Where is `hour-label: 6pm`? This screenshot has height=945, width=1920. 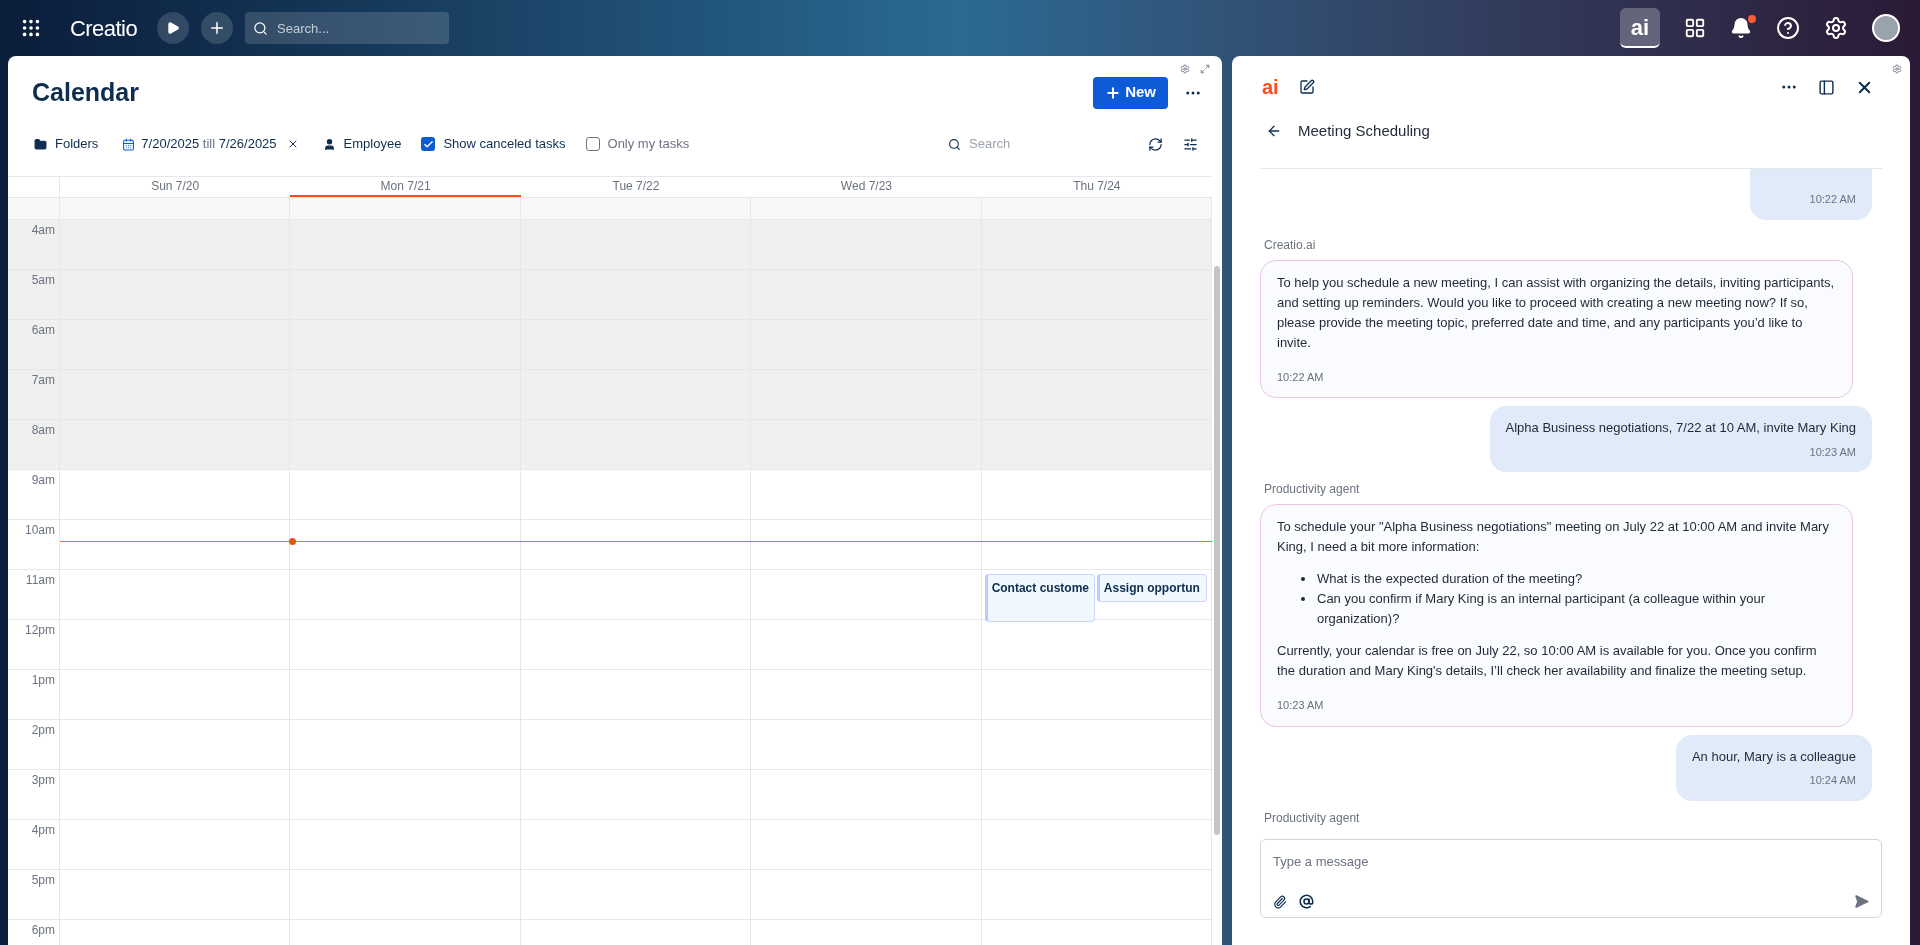 hour-label: 6pm is located at coordinates (43, 930).